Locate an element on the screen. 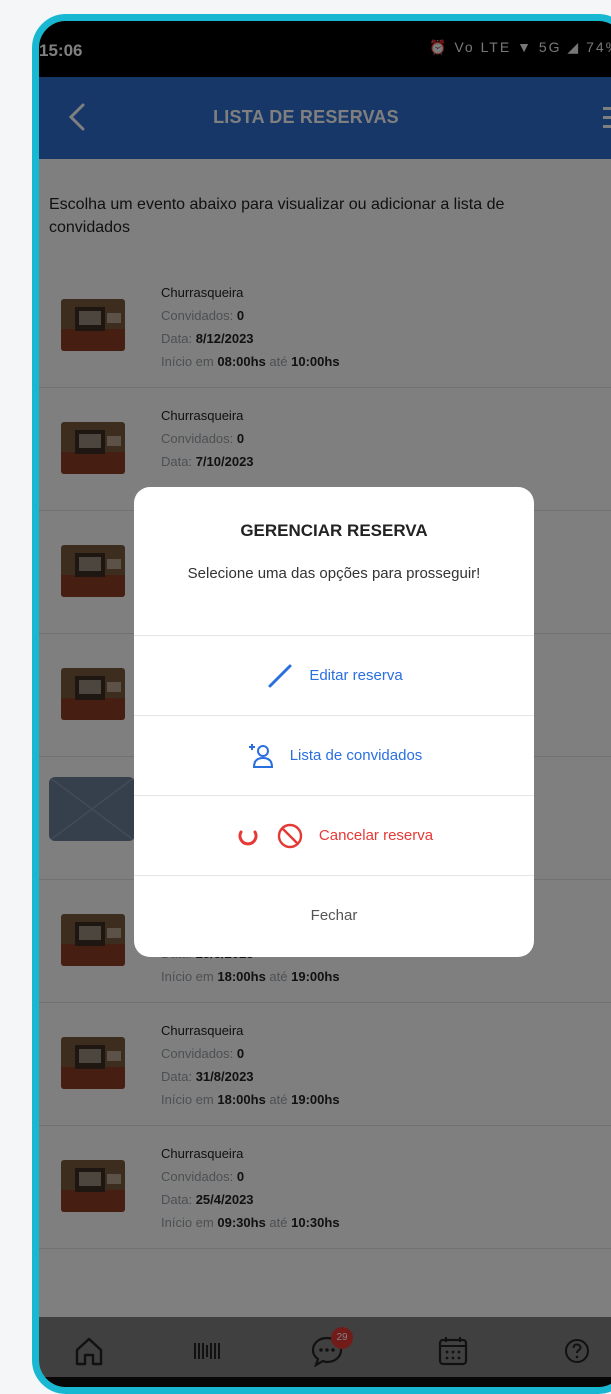 Image resolution: width=611 pixels, height=1394 pixels. close-dialog-button: Fechar is located at coordinates (334, 915).